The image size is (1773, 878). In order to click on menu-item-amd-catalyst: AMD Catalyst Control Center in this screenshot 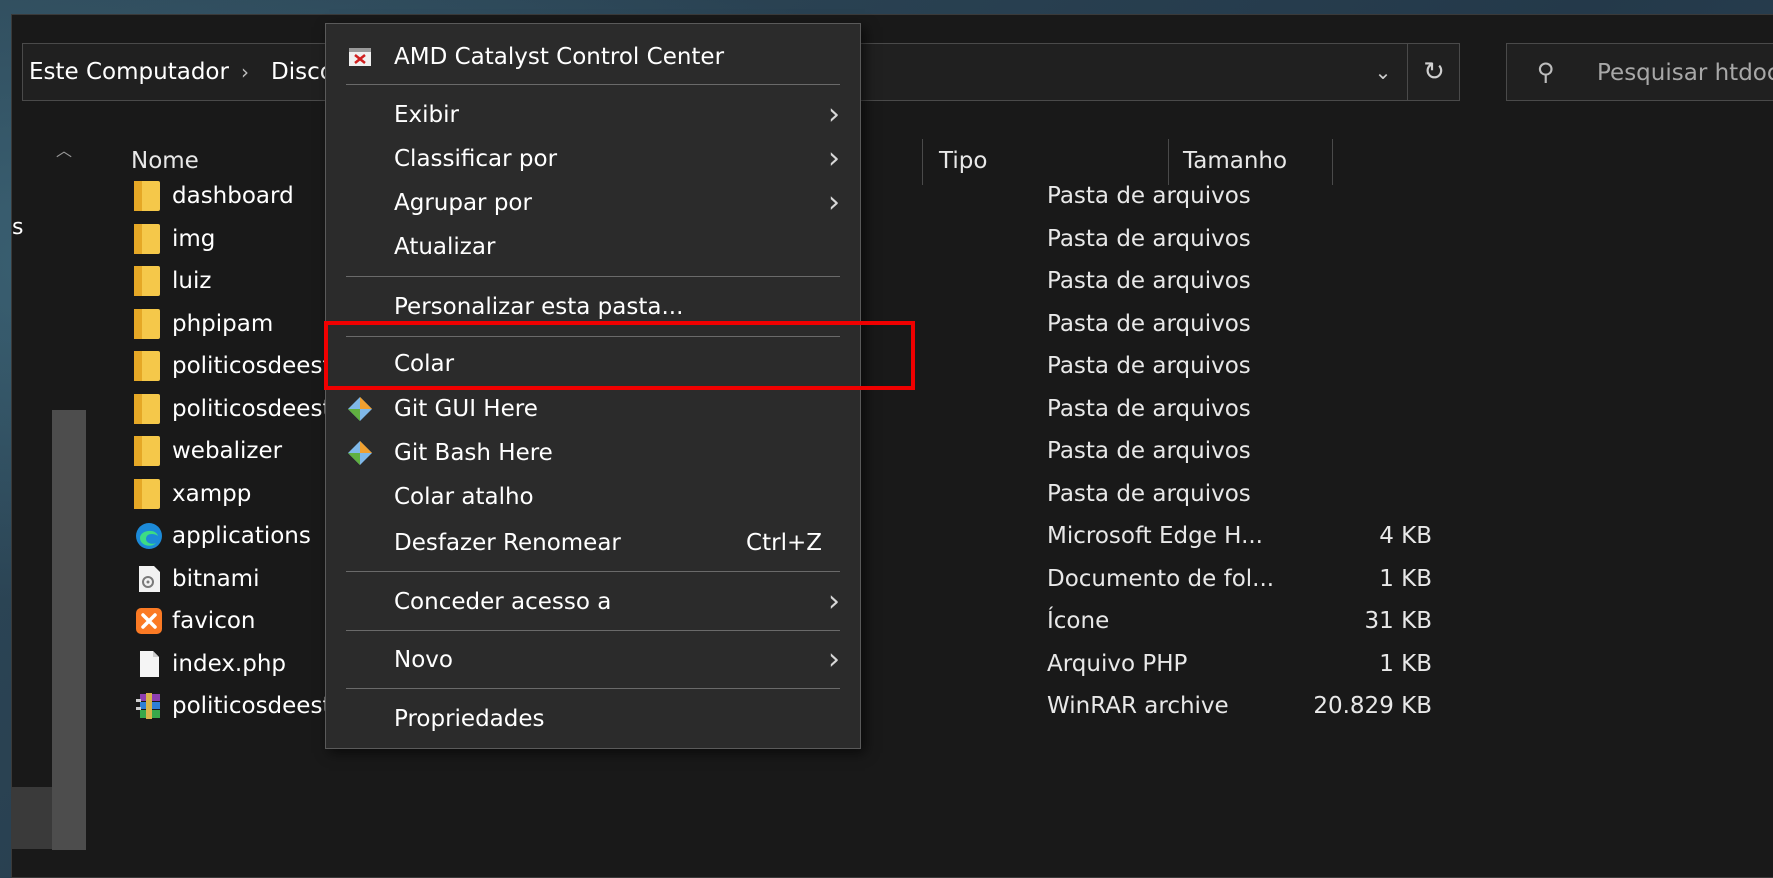, I will do `click(593, 57)`.